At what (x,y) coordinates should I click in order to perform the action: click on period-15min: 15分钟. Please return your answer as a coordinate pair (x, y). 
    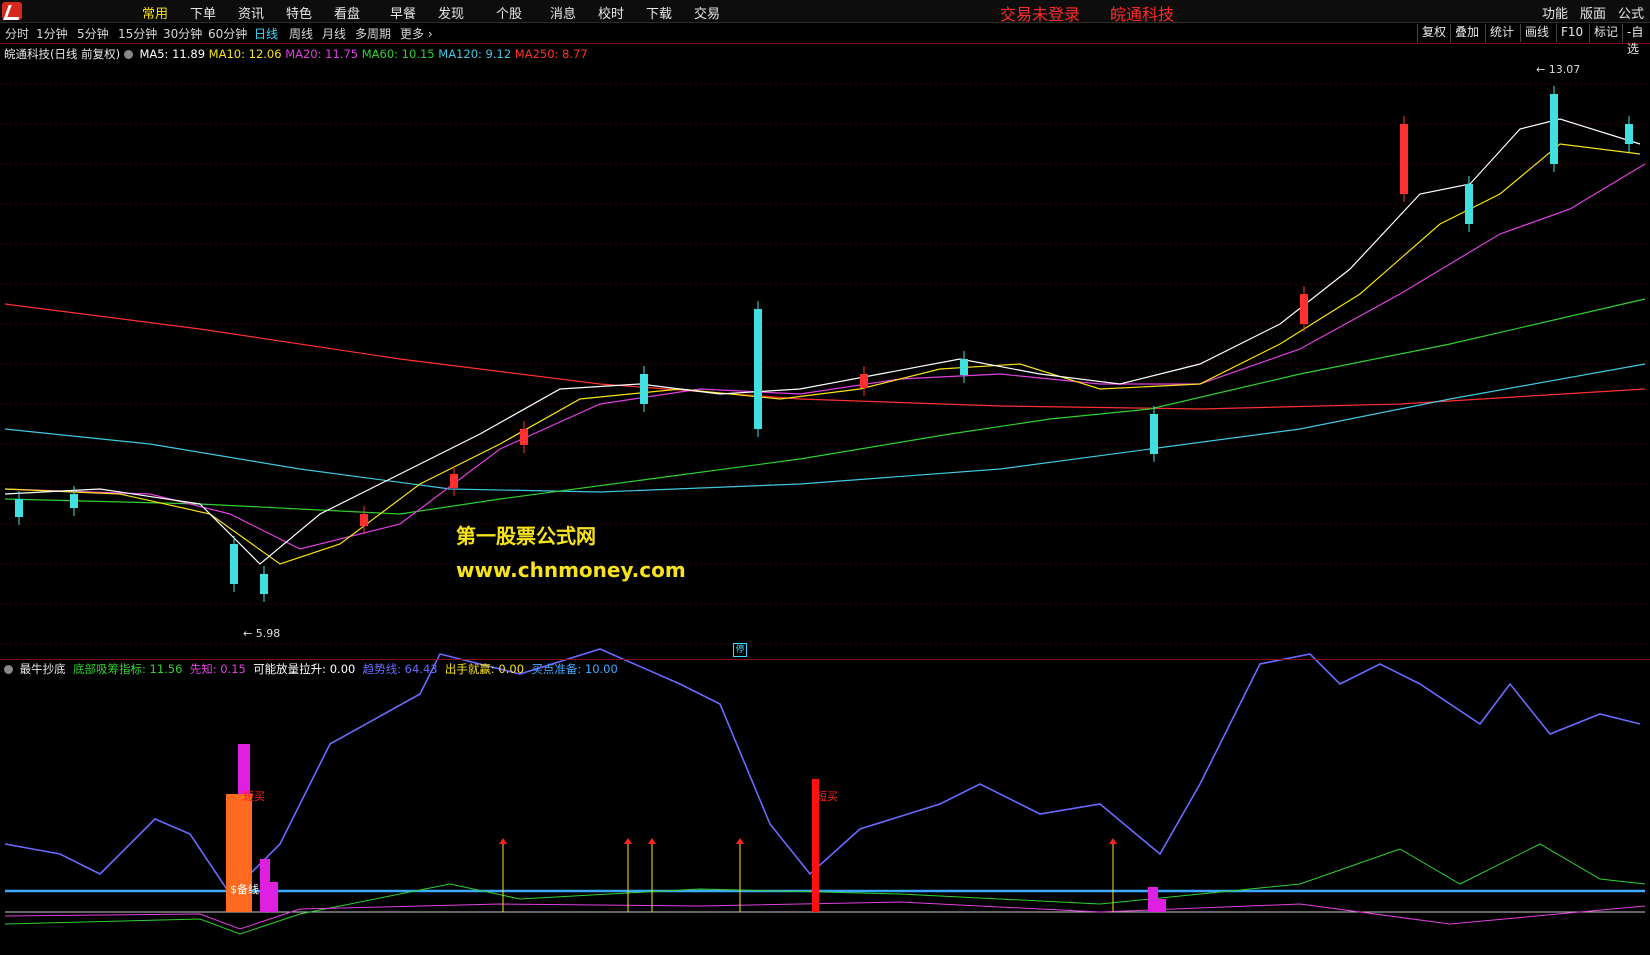
    Looking at the image, I should click on (137, 33).